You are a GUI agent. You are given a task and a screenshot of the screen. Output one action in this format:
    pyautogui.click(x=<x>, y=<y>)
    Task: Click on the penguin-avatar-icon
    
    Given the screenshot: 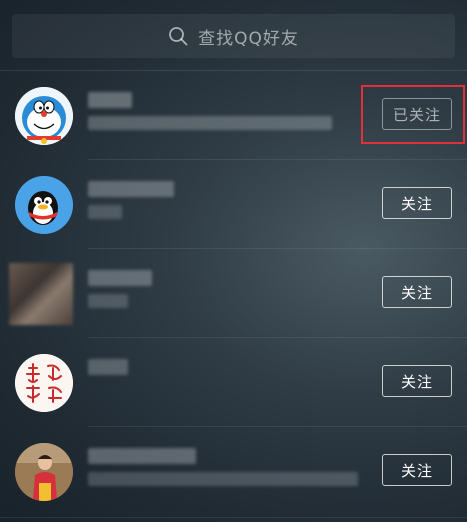 What is the action you would take?
    pyautogui.click(x=44, y=205)
    